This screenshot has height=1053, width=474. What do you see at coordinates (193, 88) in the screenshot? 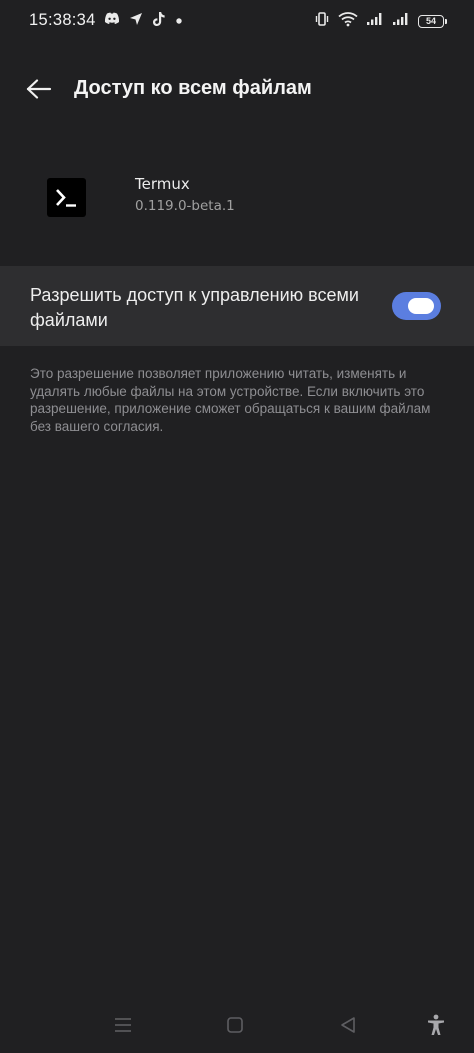
I see `page-title: Доступ ко всем файлам` at bounding box center [193, 88].